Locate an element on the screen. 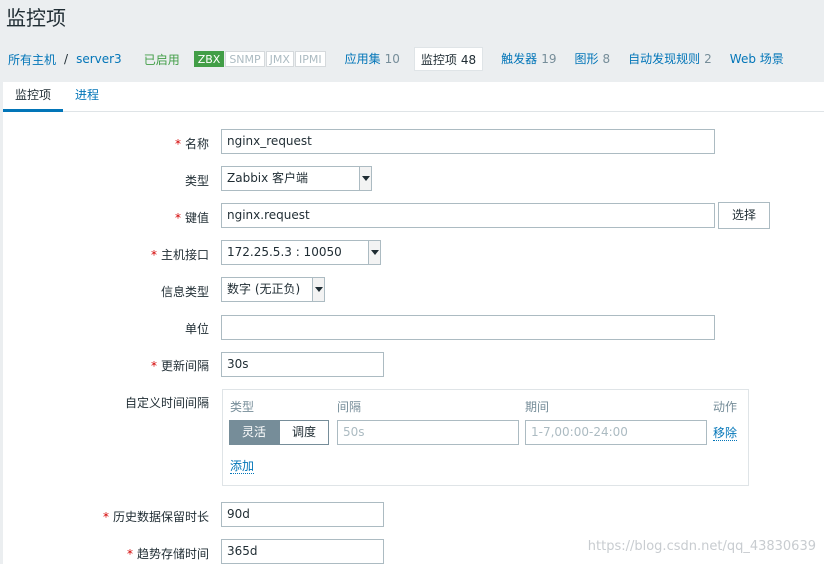 The height and width of the screenshot is (564, 824). interval-label: * 更新间隔 is located at coordinates (180, 365).